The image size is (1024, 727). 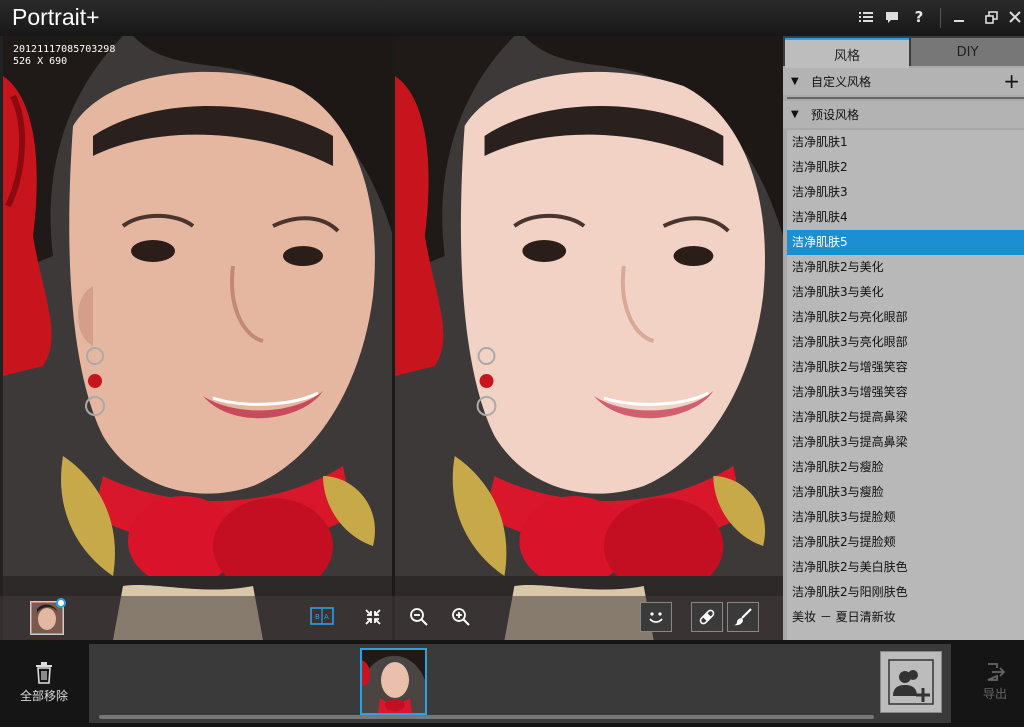 I want to click on fit-to-window-icon, so click(x=373, y=617).